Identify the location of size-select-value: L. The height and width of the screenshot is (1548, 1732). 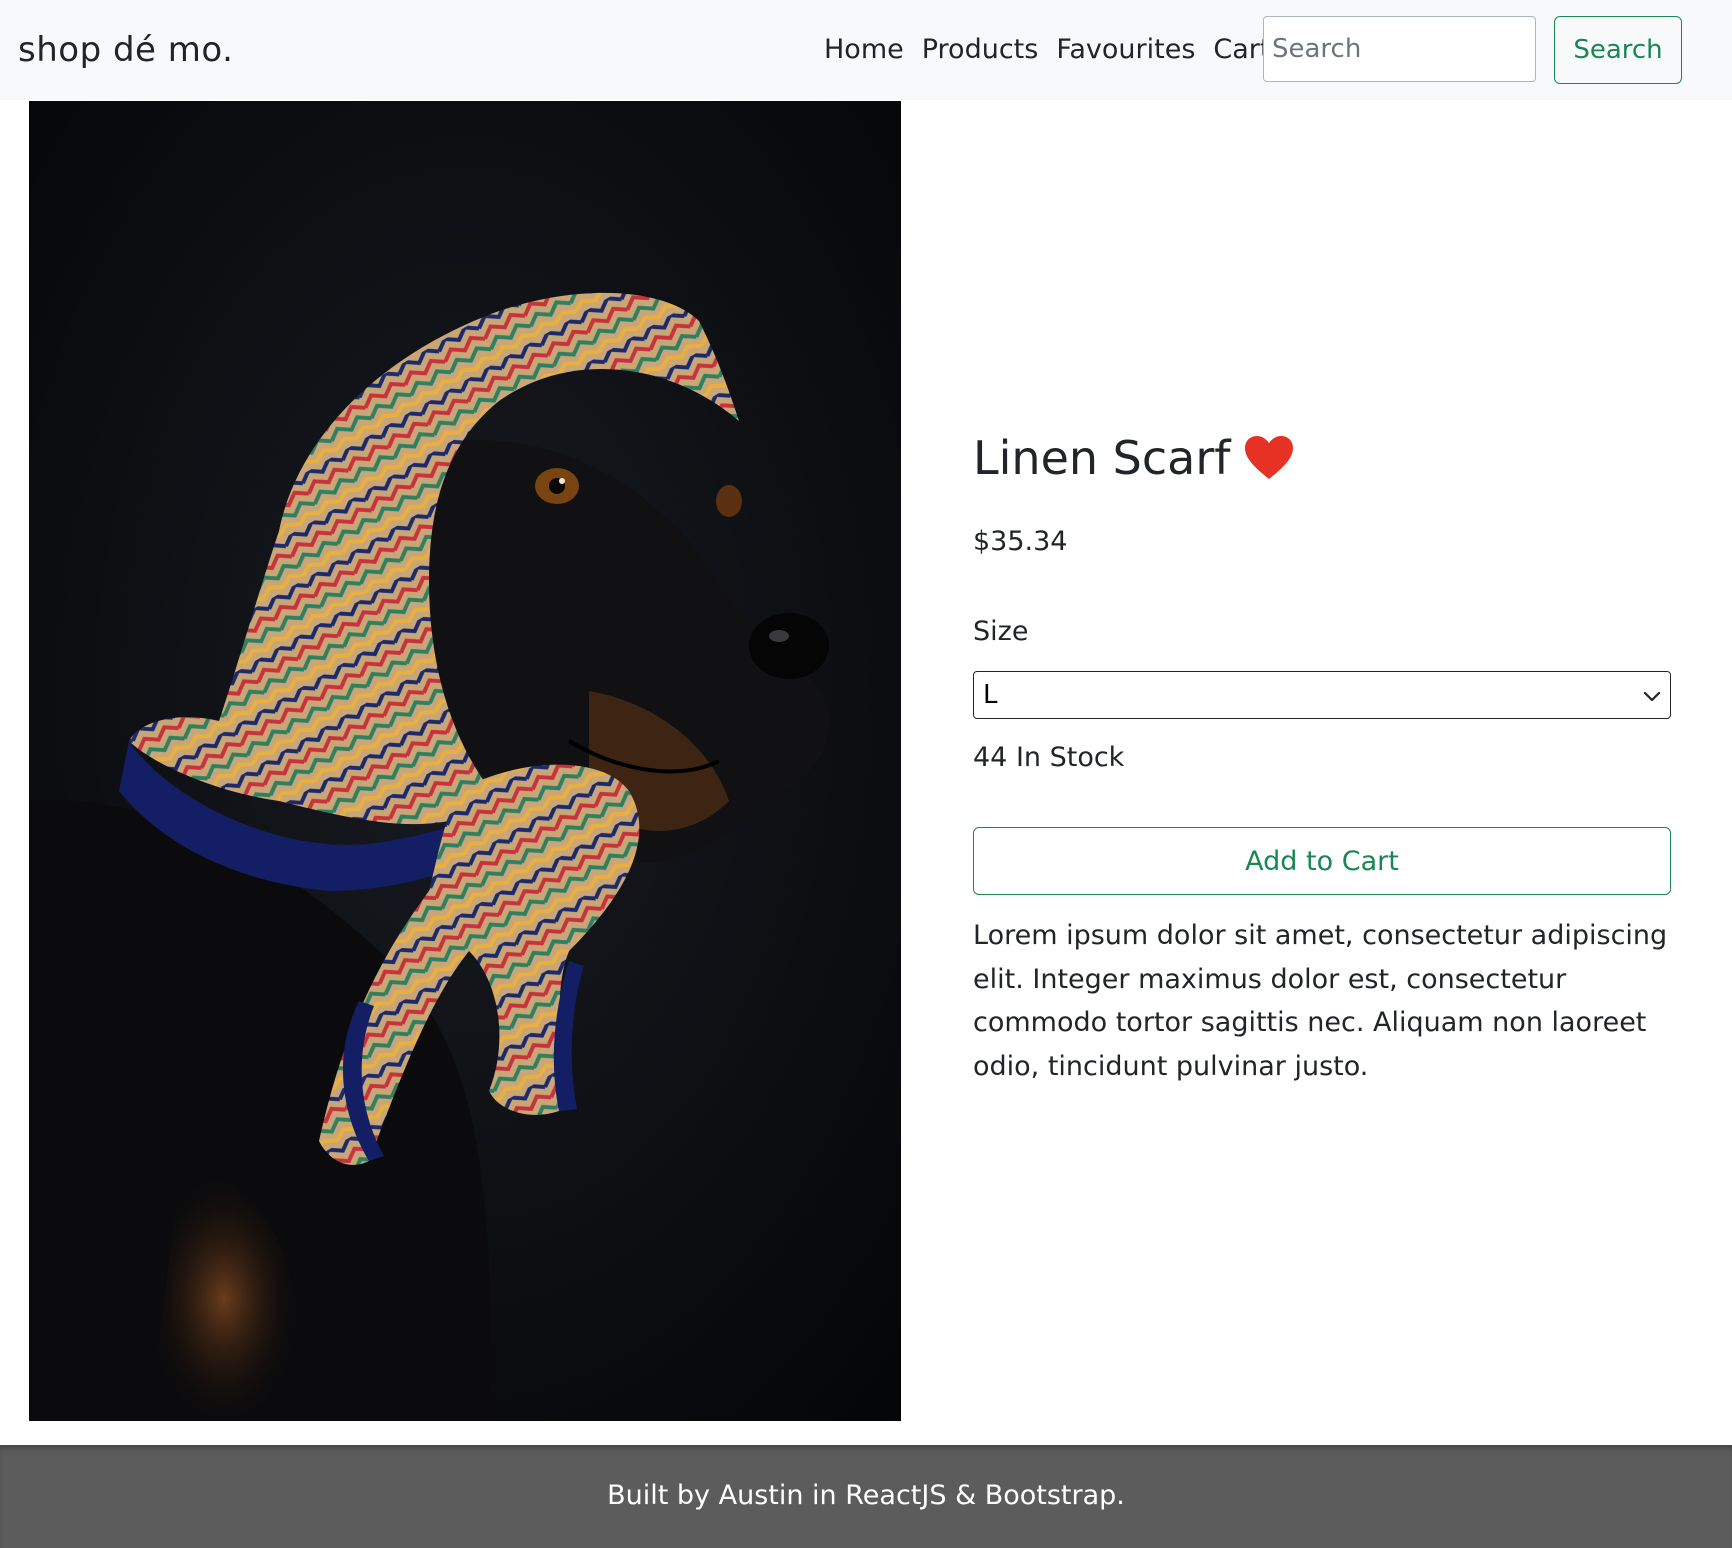
(990, 695).